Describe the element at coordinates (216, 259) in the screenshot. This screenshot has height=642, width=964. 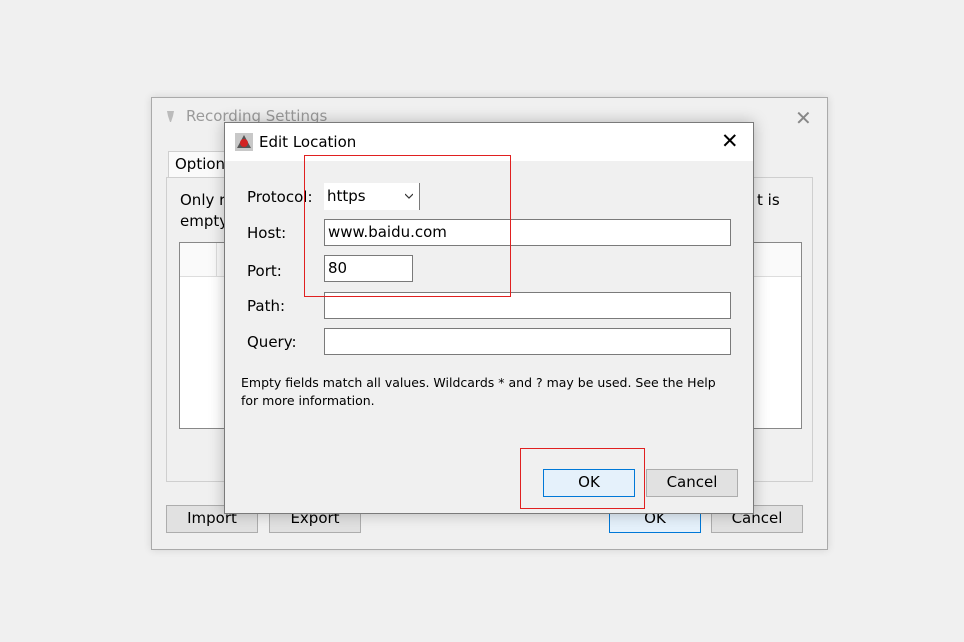
I see `column-divider` at that location.